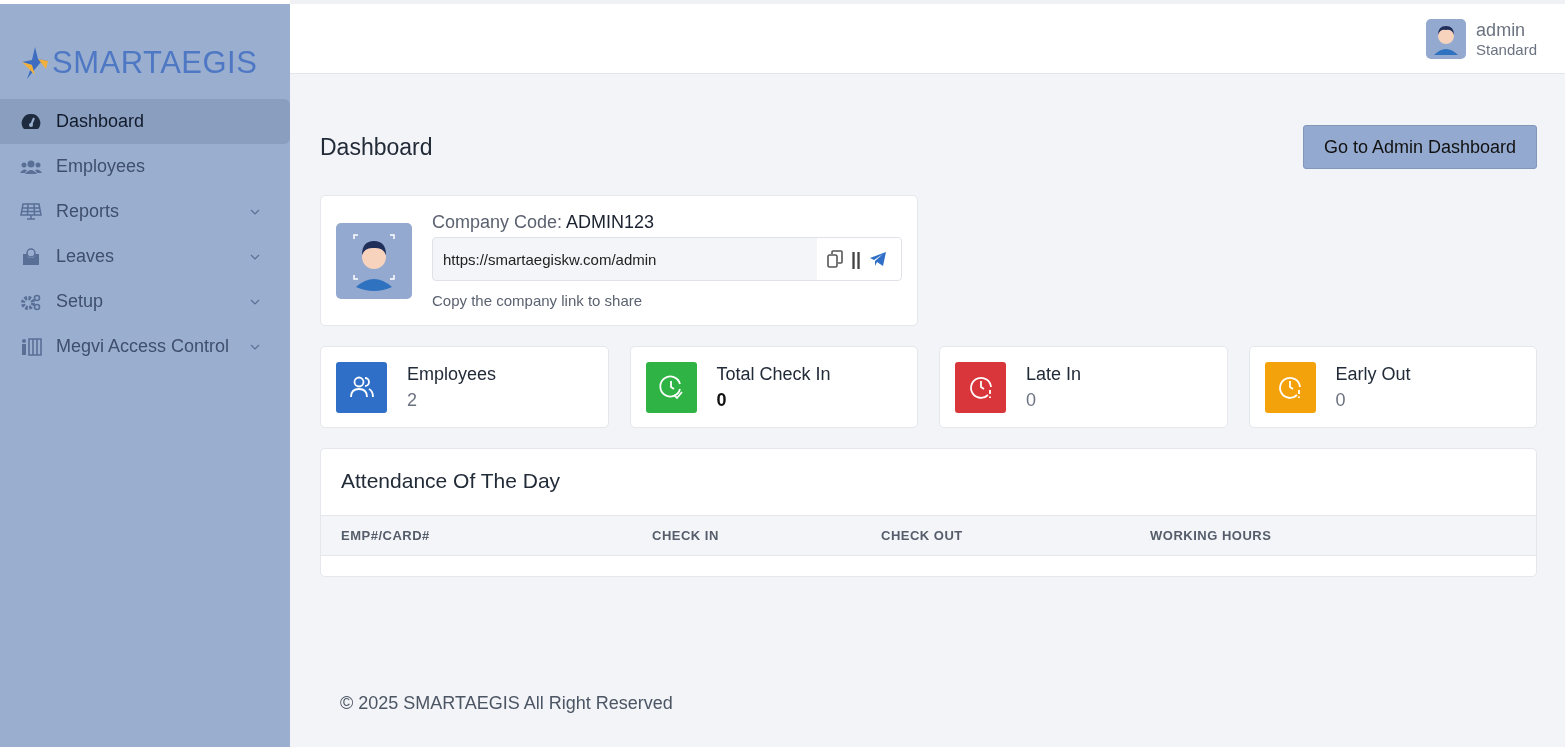 Image resolution: width=1565 pixels, height=747 pixels. What do you see at coordinates (667, 259) in the screenshot?
I see `company-link-field: https://smartaegiskw.com/admin ||` at bounding box center [667, 259].